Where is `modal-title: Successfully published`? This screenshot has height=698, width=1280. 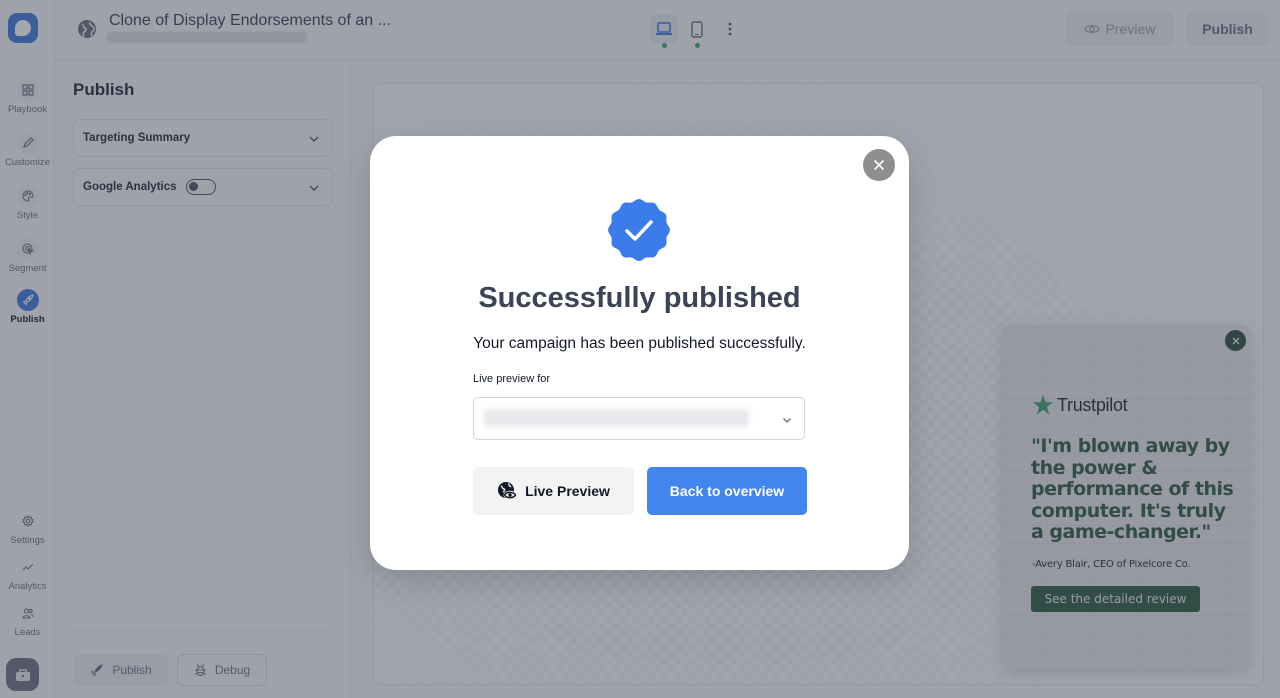
modal-title: Successfully published is located at coordinates (639, 298).